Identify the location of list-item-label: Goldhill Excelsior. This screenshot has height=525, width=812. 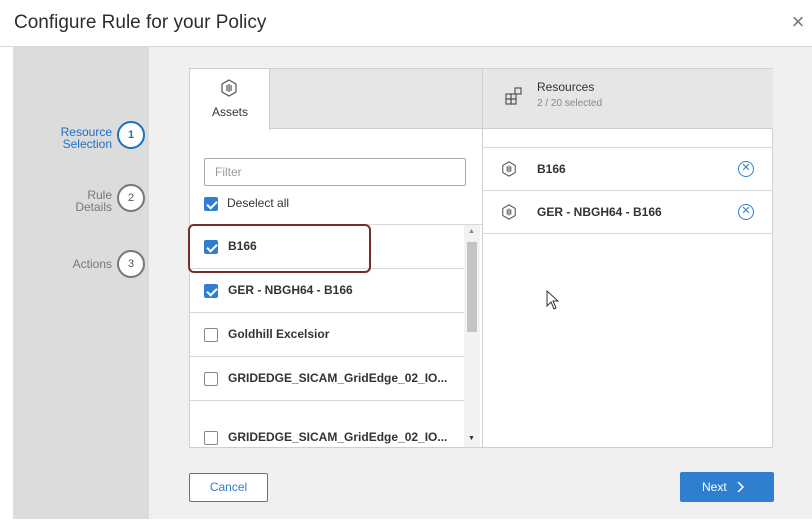
(279, 334).